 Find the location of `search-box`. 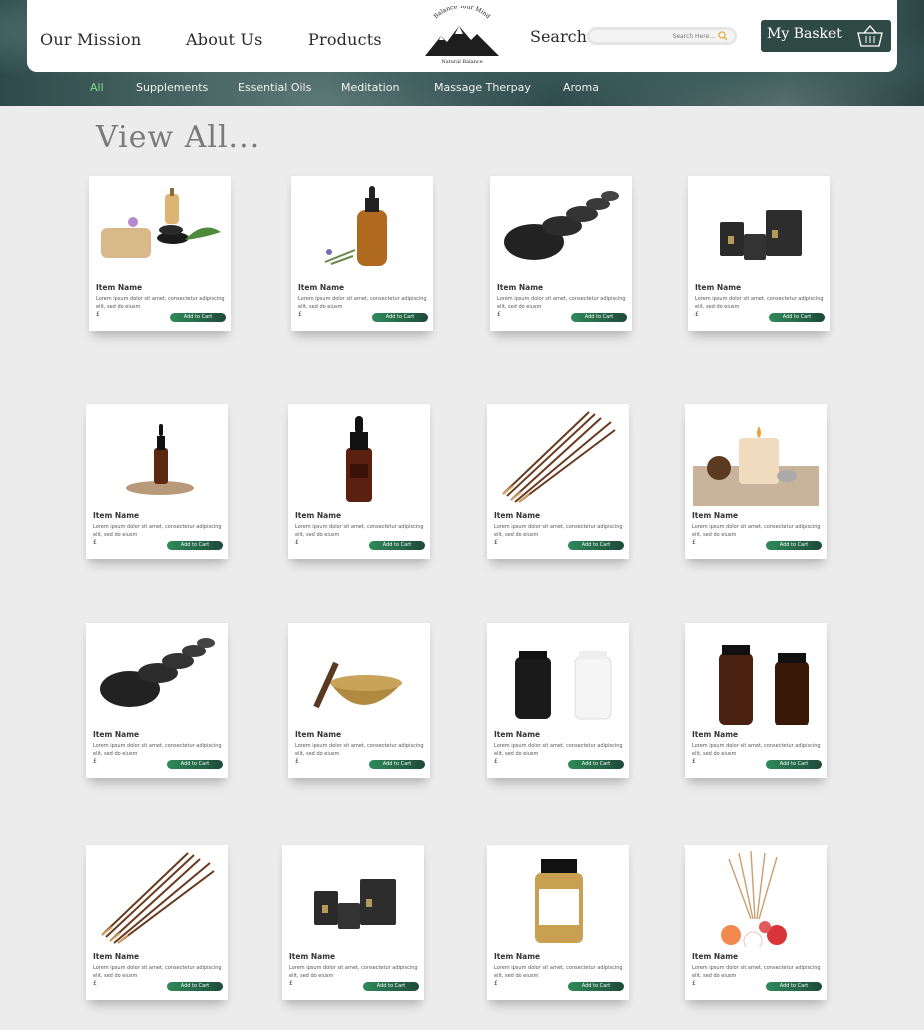

search-box is located at coordinates (662, 36).